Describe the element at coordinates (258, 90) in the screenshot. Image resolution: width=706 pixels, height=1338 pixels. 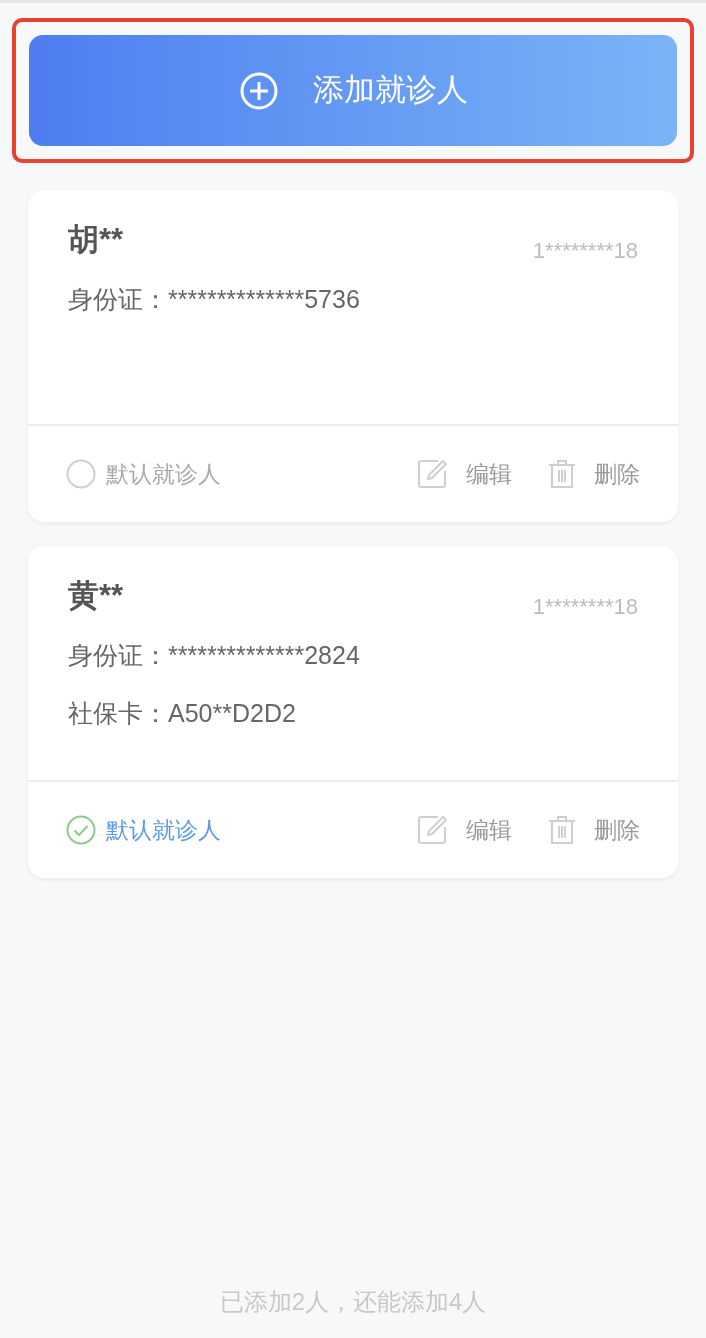
I see `plus-circle-icon` at that location.